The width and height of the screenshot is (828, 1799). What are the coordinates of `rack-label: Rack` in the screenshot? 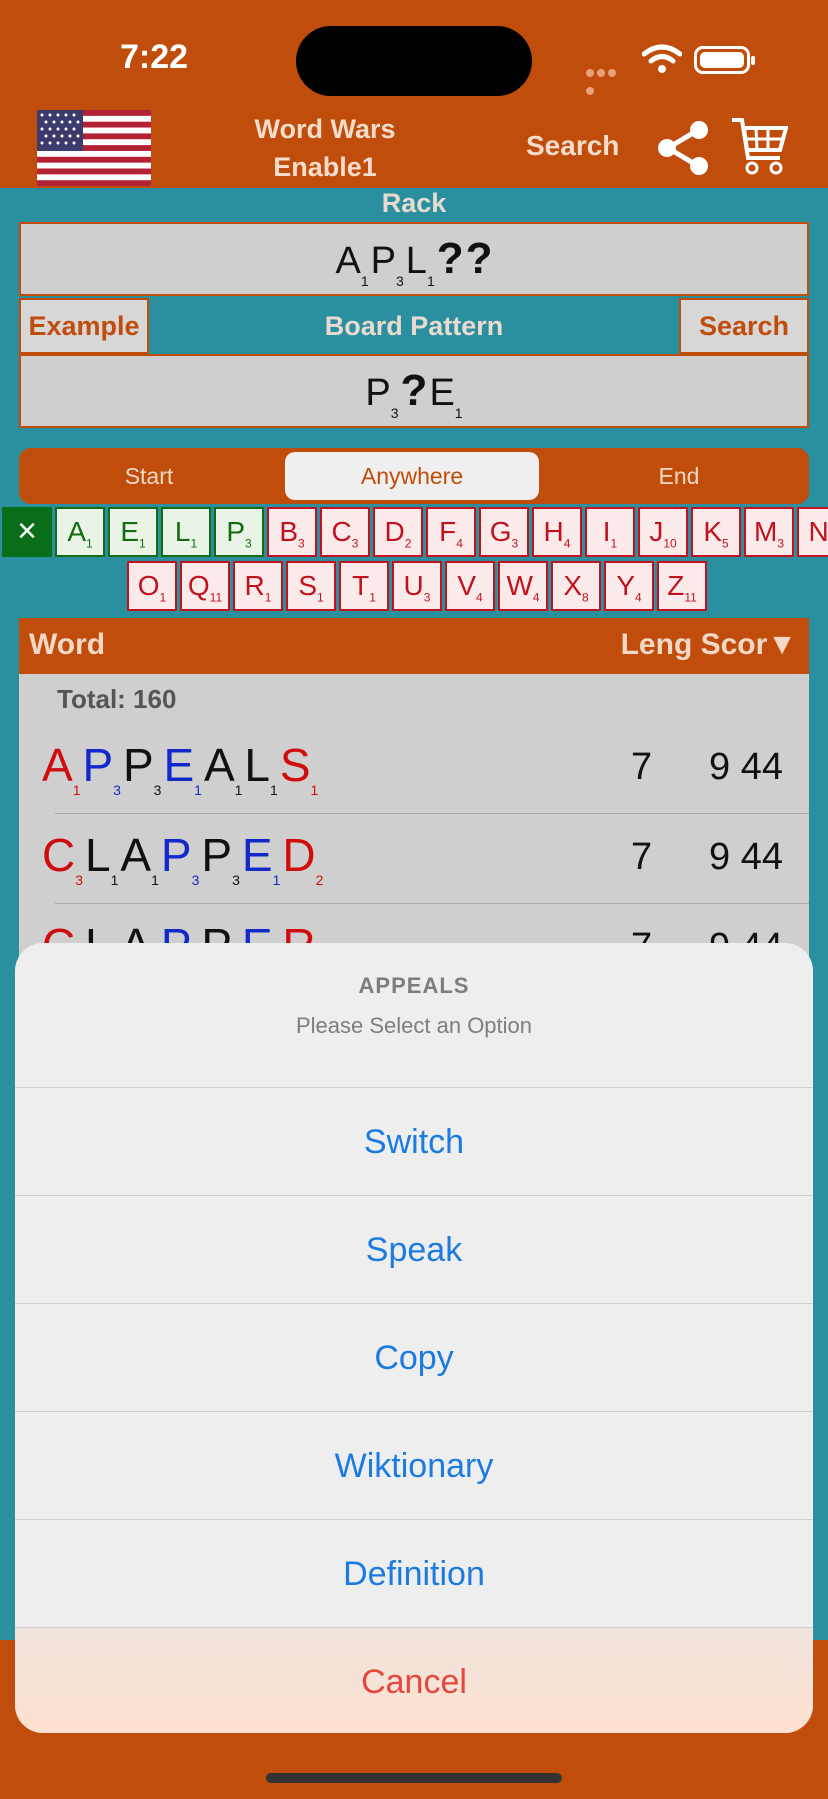 It's located at (414, 203).